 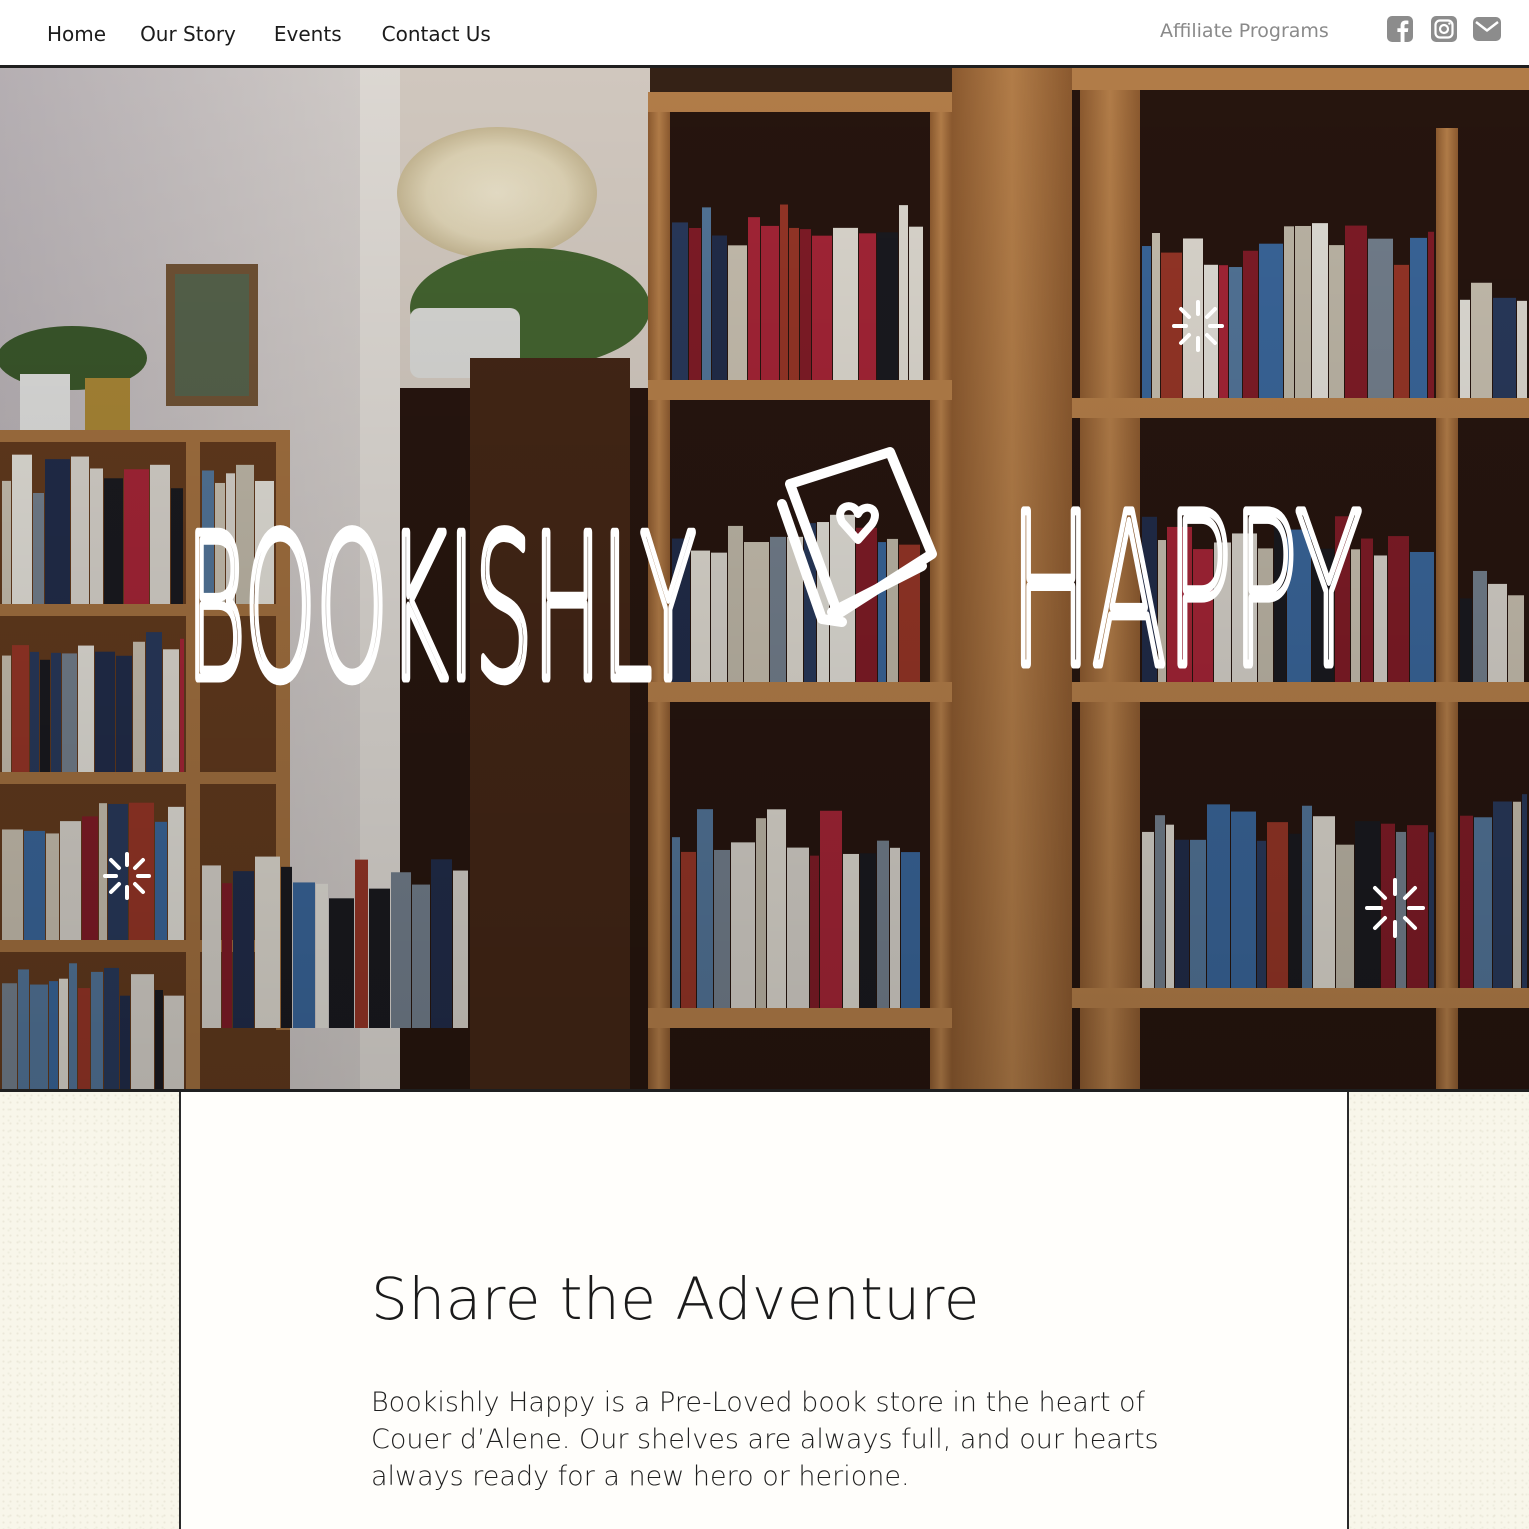 I want to click on nav-events: Events, so click(x=308, y=34).